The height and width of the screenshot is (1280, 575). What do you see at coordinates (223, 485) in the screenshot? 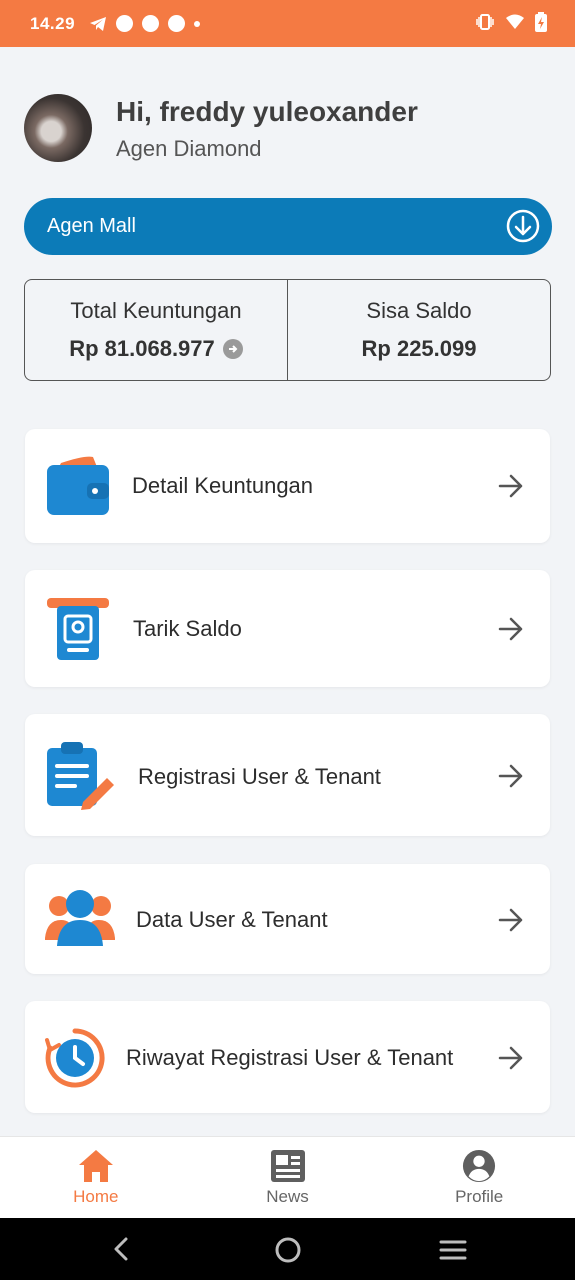
I see `menu-item-label: Detail Keuntungan` at bounding box center [223, 485].